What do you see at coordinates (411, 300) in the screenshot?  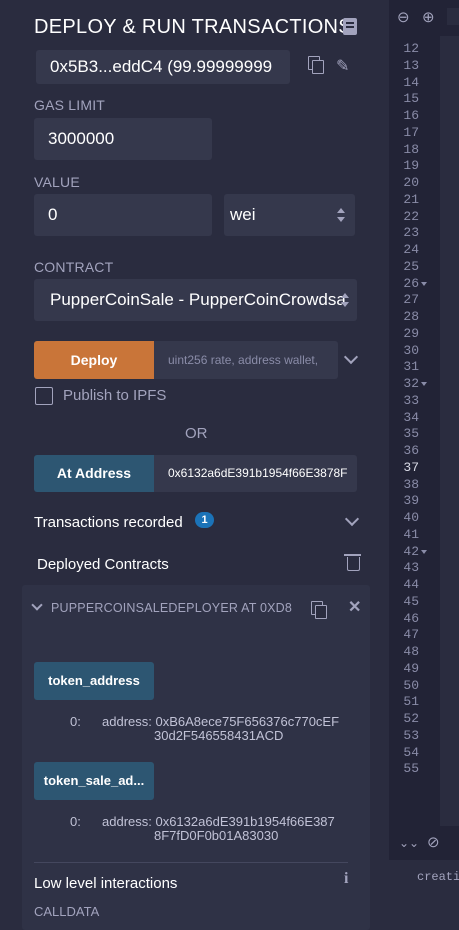 I see `line-number: 27` at bounding box center [411, 300].